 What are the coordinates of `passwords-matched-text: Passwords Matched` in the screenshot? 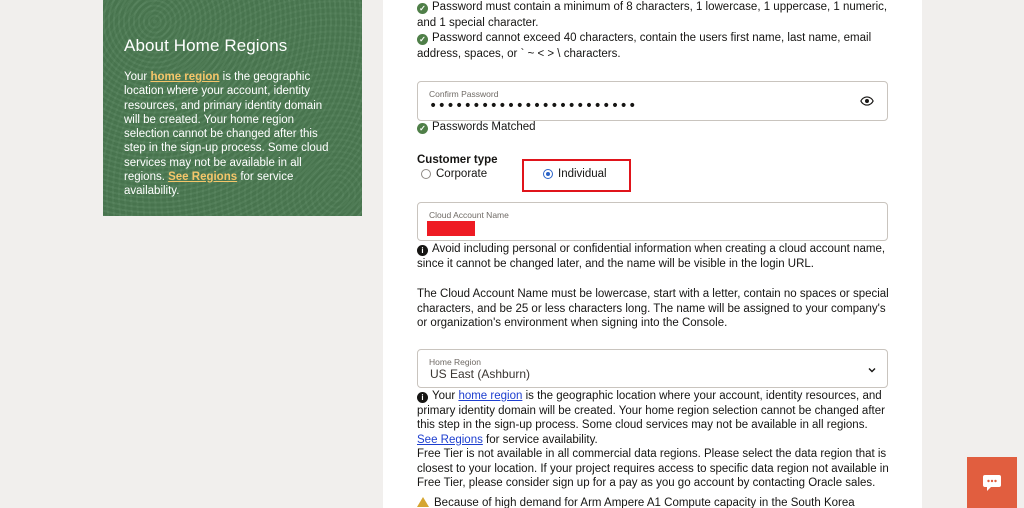 It's located at (484, 127).